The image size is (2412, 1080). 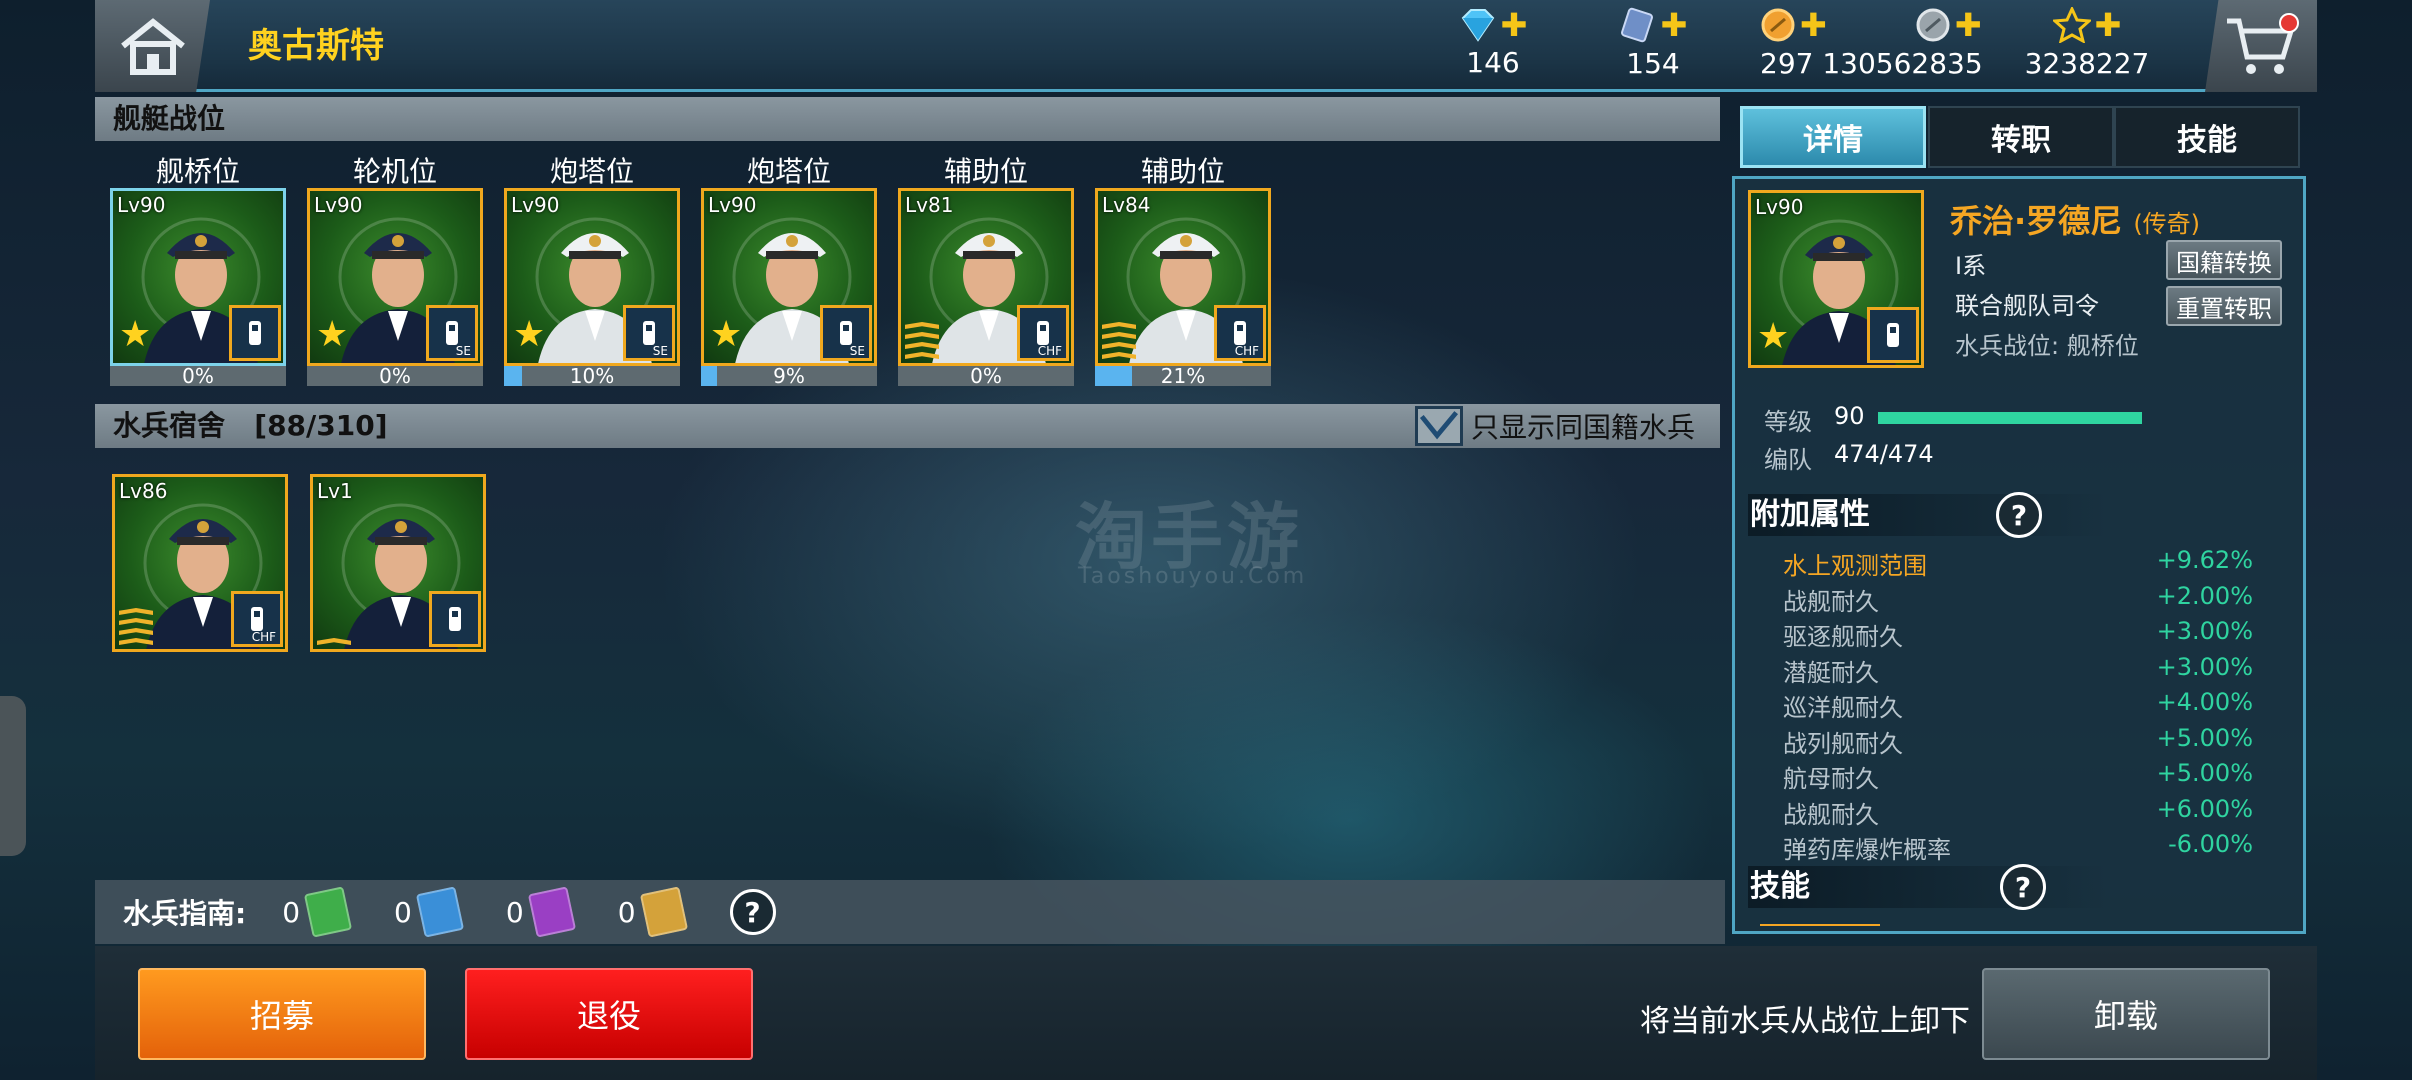 I want to click on retire-button: 退役, so click(x=609, y=1014).